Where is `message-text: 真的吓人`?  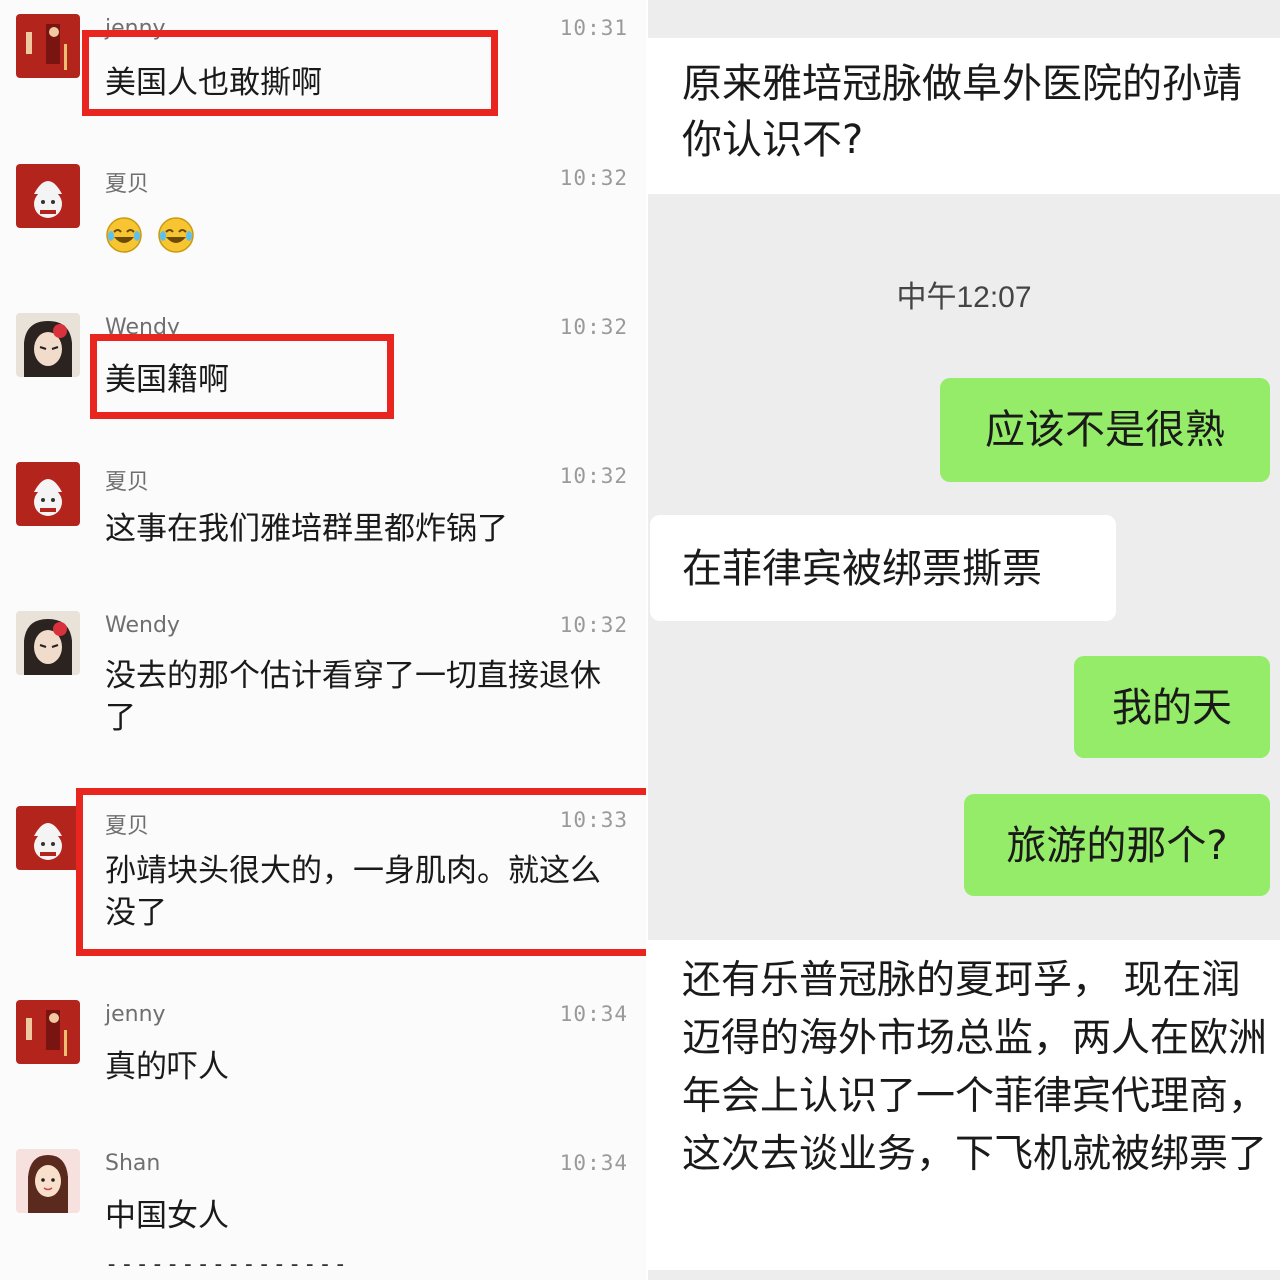
message-text: 真的吓人 is located at coordinates (167, 1067).